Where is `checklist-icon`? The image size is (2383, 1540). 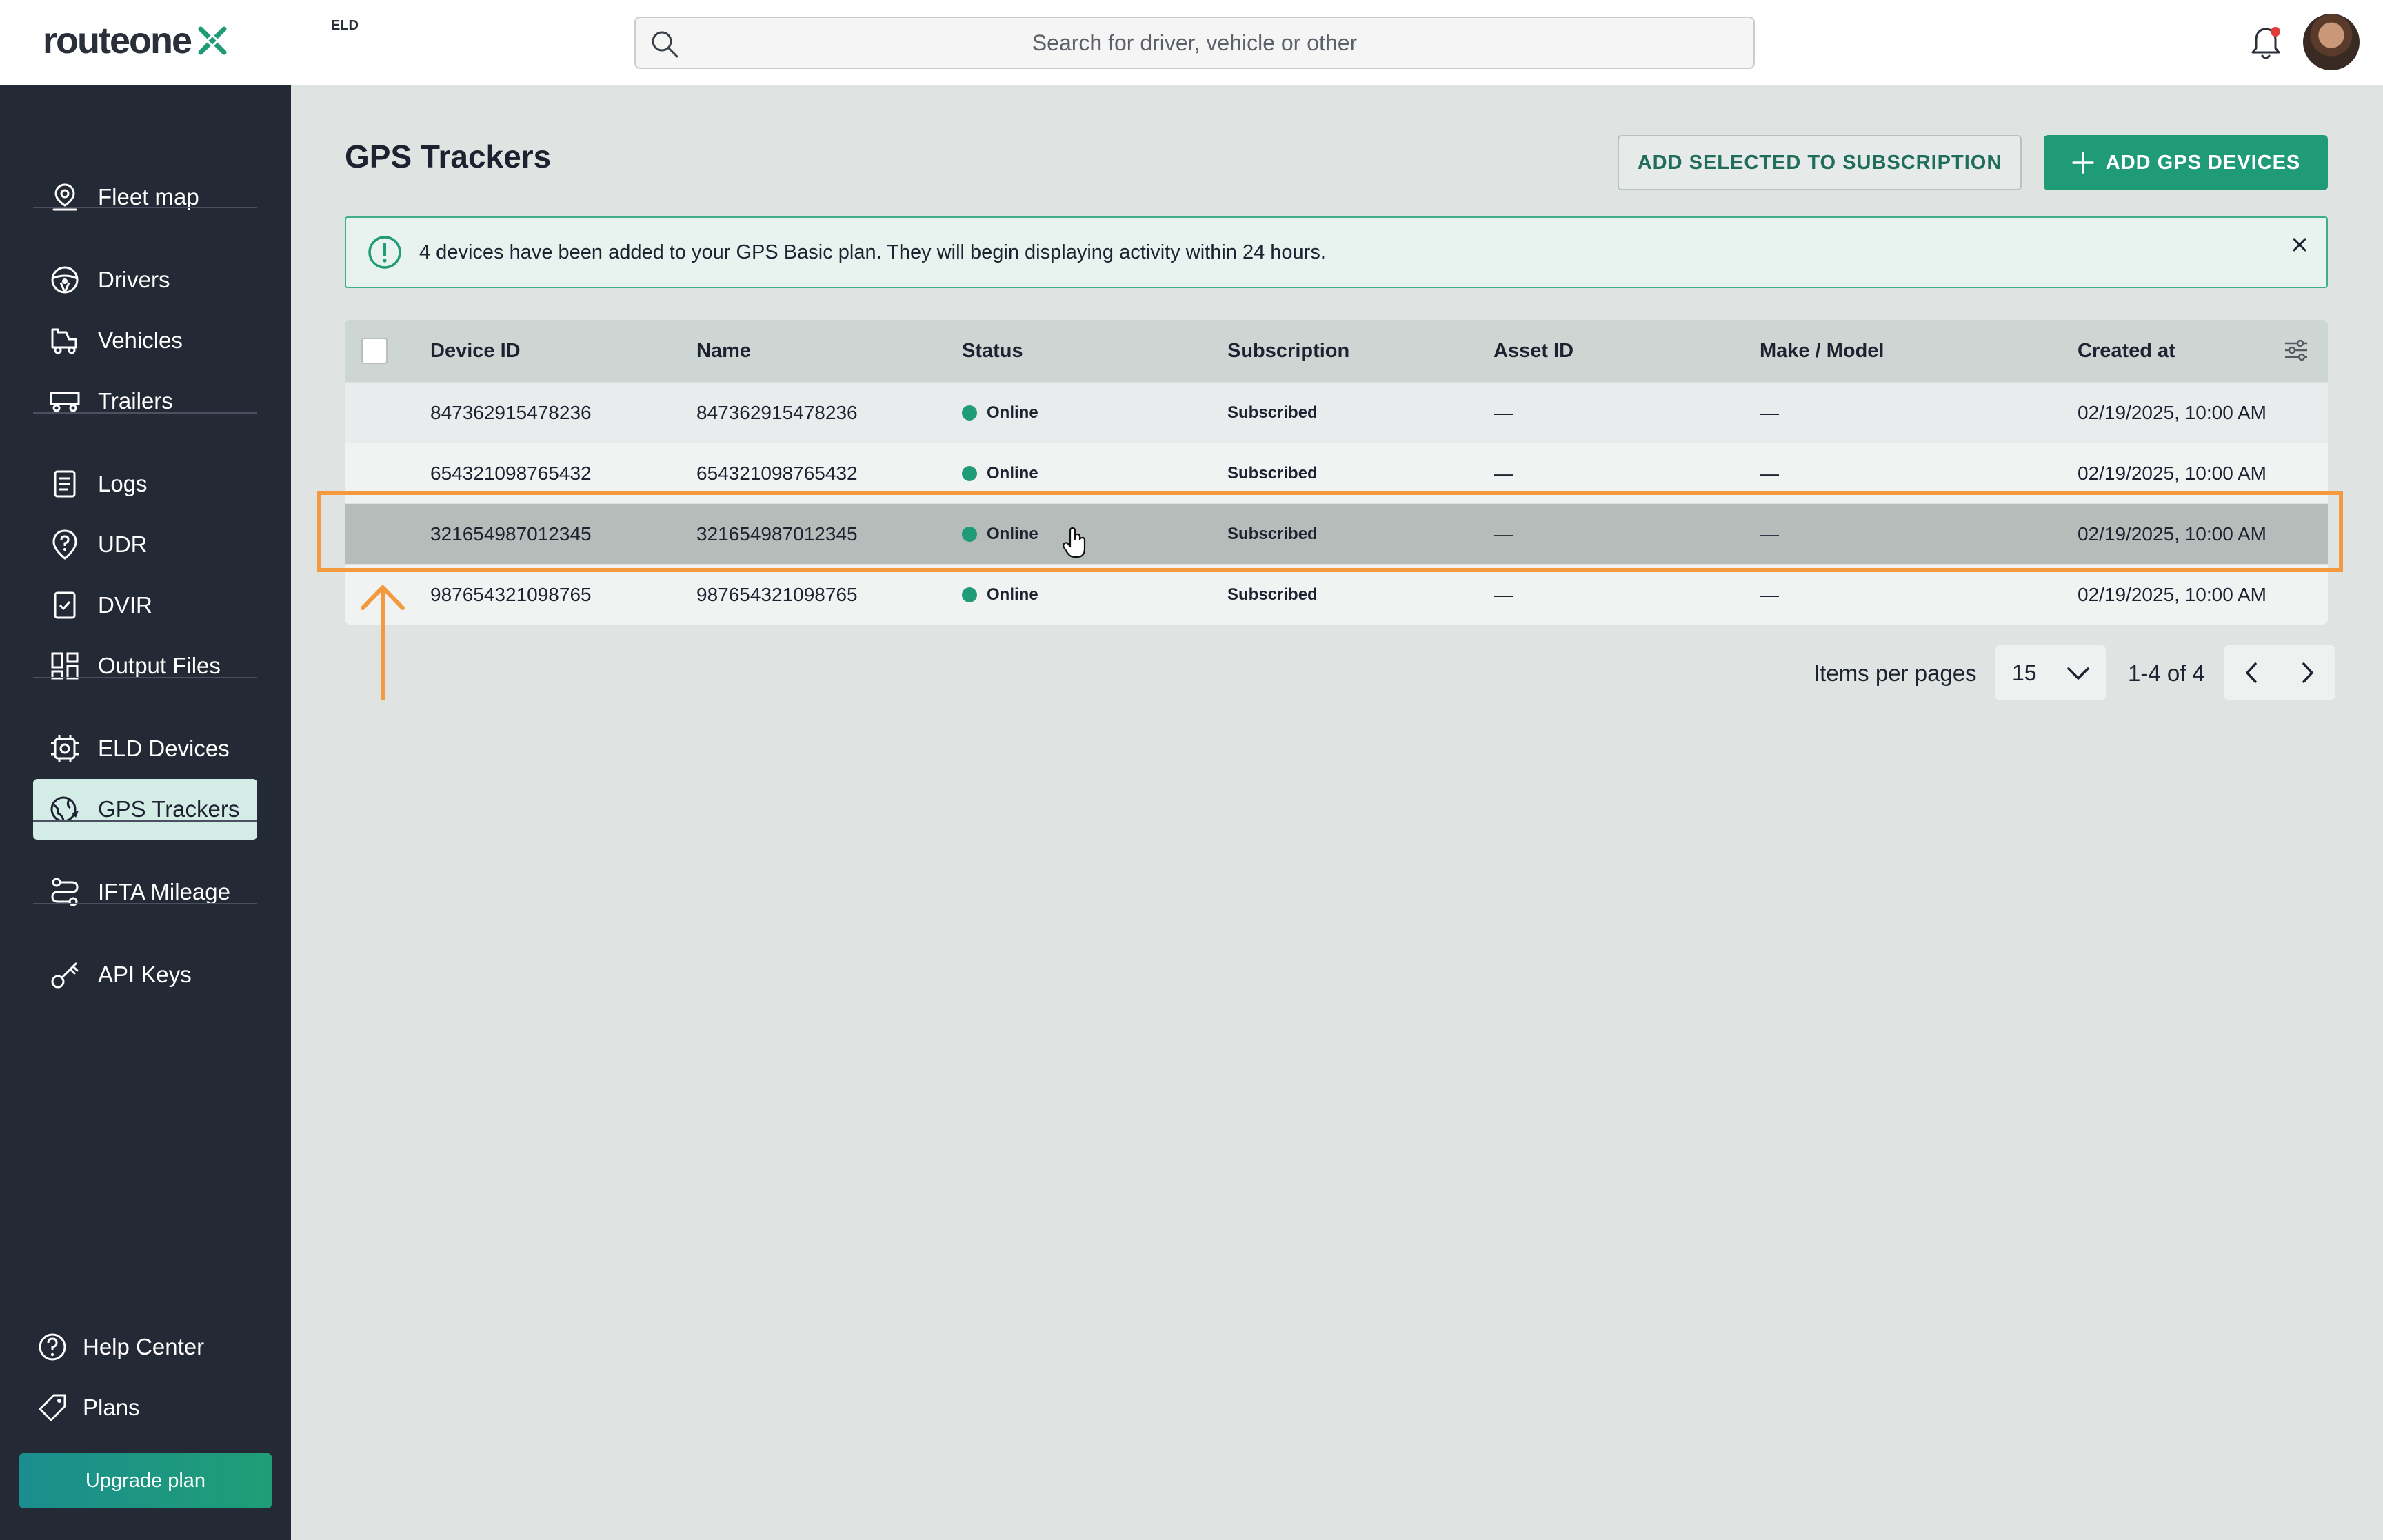 checklist-icon is located at coordinates (65, 605).